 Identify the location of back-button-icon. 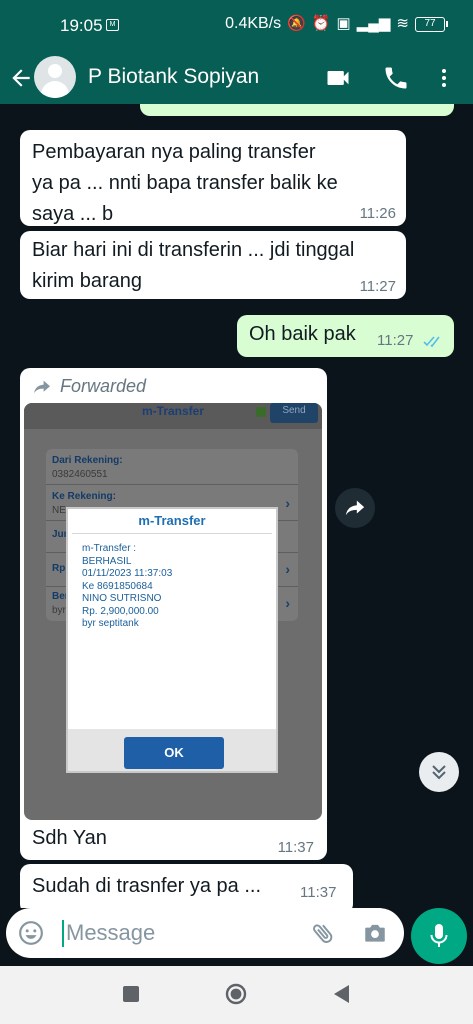
(342, 994).